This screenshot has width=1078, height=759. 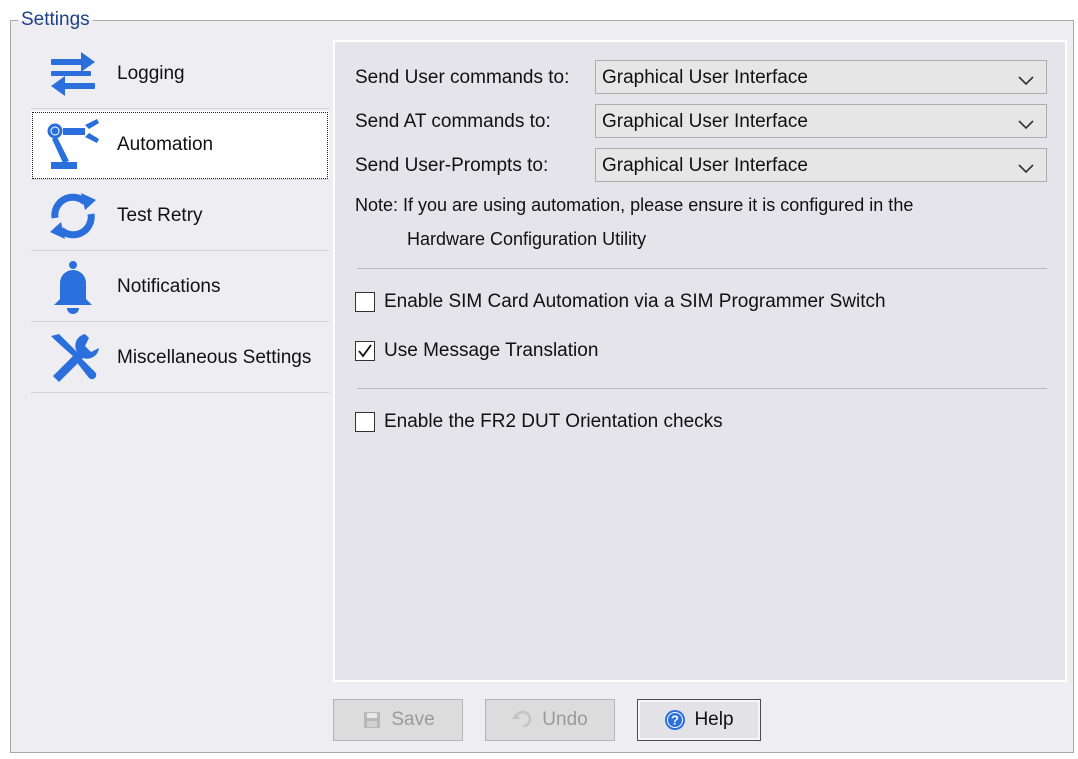 I want to click on sidebar-item-automation: Automation, so click(x=180, y=145).